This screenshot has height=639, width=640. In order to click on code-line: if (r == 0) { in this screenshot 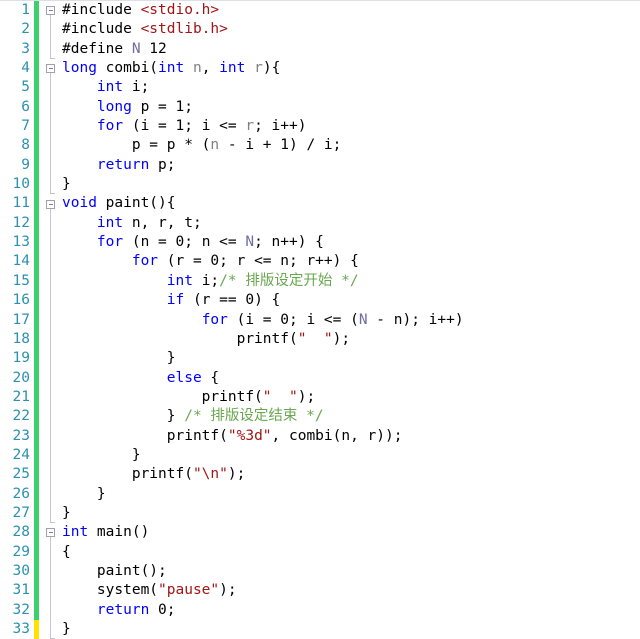, I will do `click(351, 300)`.